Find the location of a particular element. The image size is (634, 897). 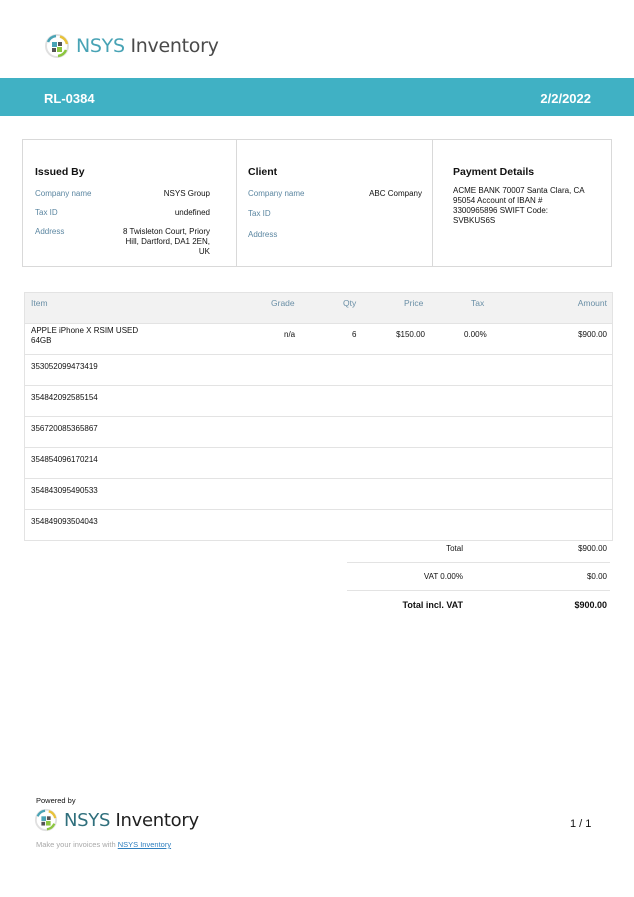

footer-note: Make your invoices with NSYS Inventory is located at coordinates (103, 844).